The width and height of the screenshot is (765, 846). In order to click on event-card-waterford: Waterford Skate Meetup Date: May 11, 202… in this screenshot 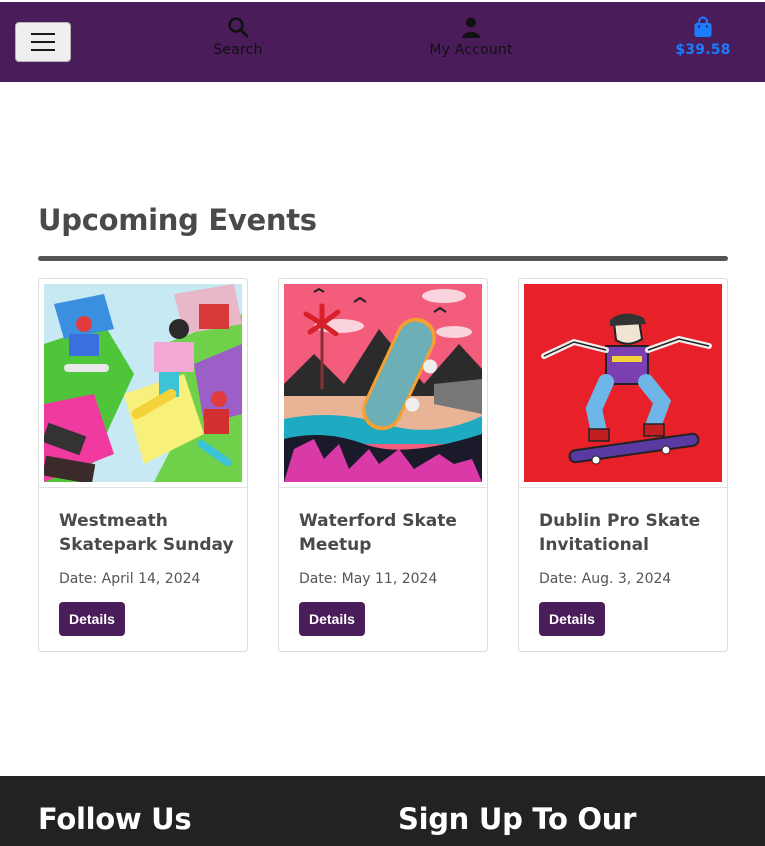, I will do `click(383, 465)`.